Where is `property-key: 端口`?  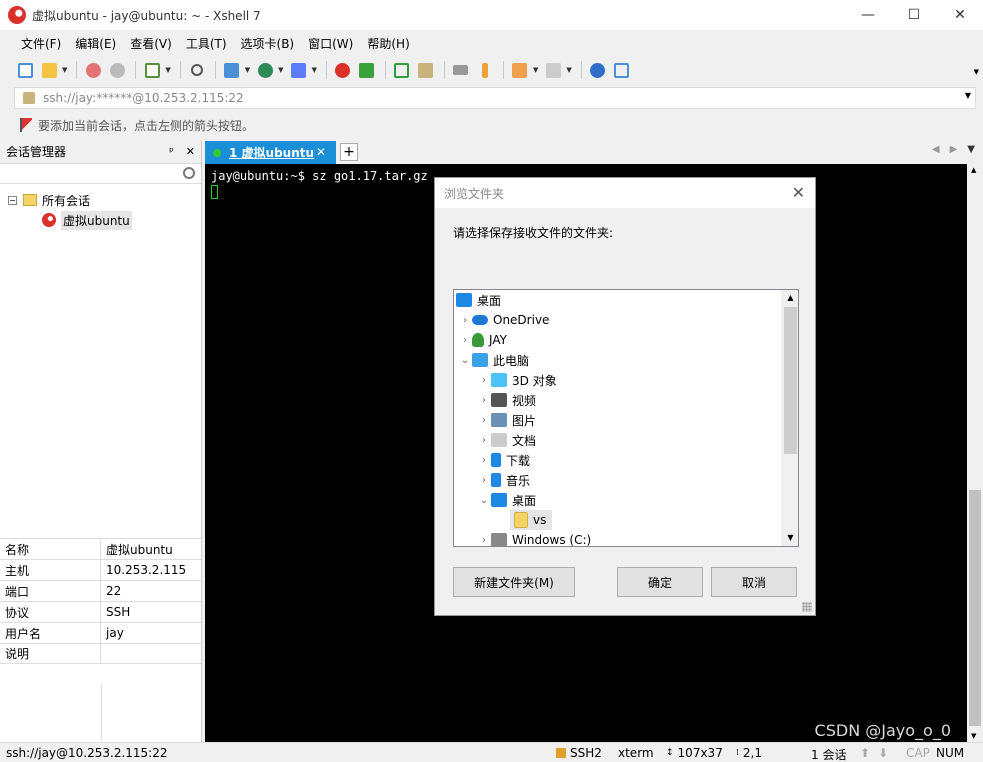
property-key: 端口 is located at coordinates (50, 591).